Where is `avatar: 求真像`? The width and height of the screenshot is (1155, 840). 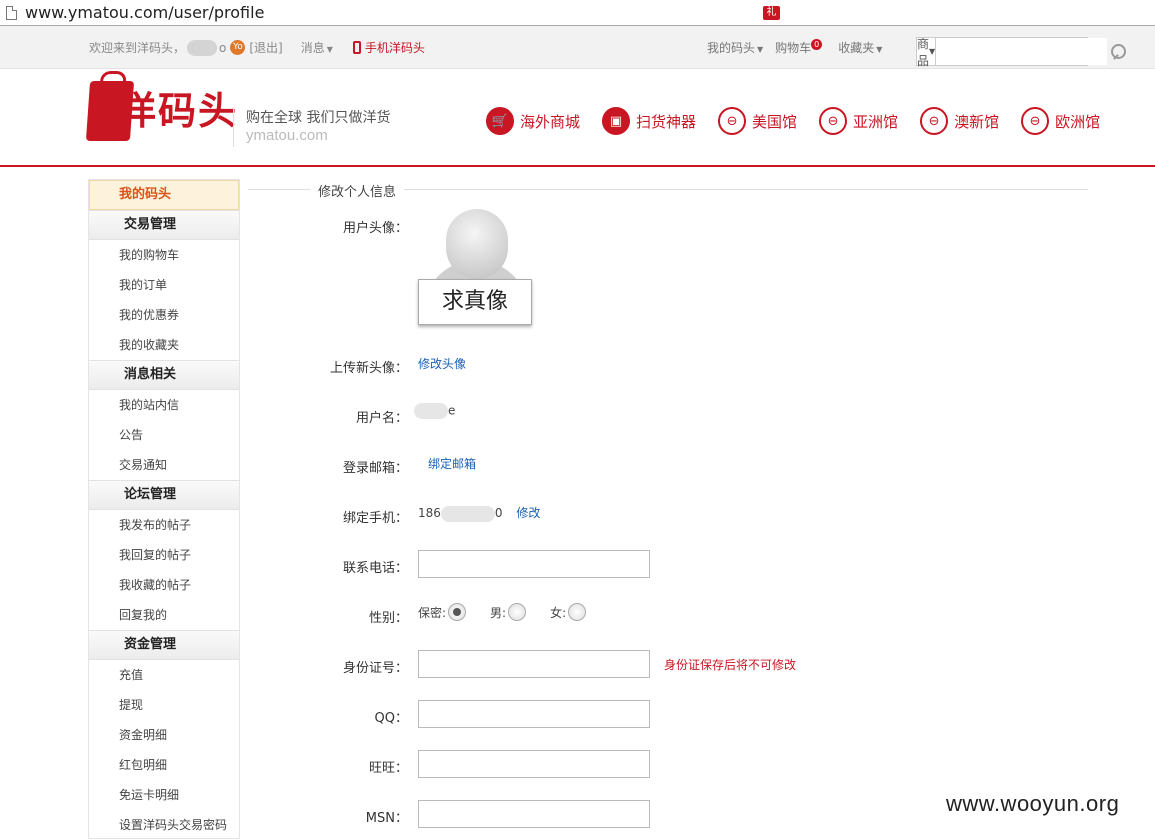
avatar: 求真像 is located at coordinates (475, 268).